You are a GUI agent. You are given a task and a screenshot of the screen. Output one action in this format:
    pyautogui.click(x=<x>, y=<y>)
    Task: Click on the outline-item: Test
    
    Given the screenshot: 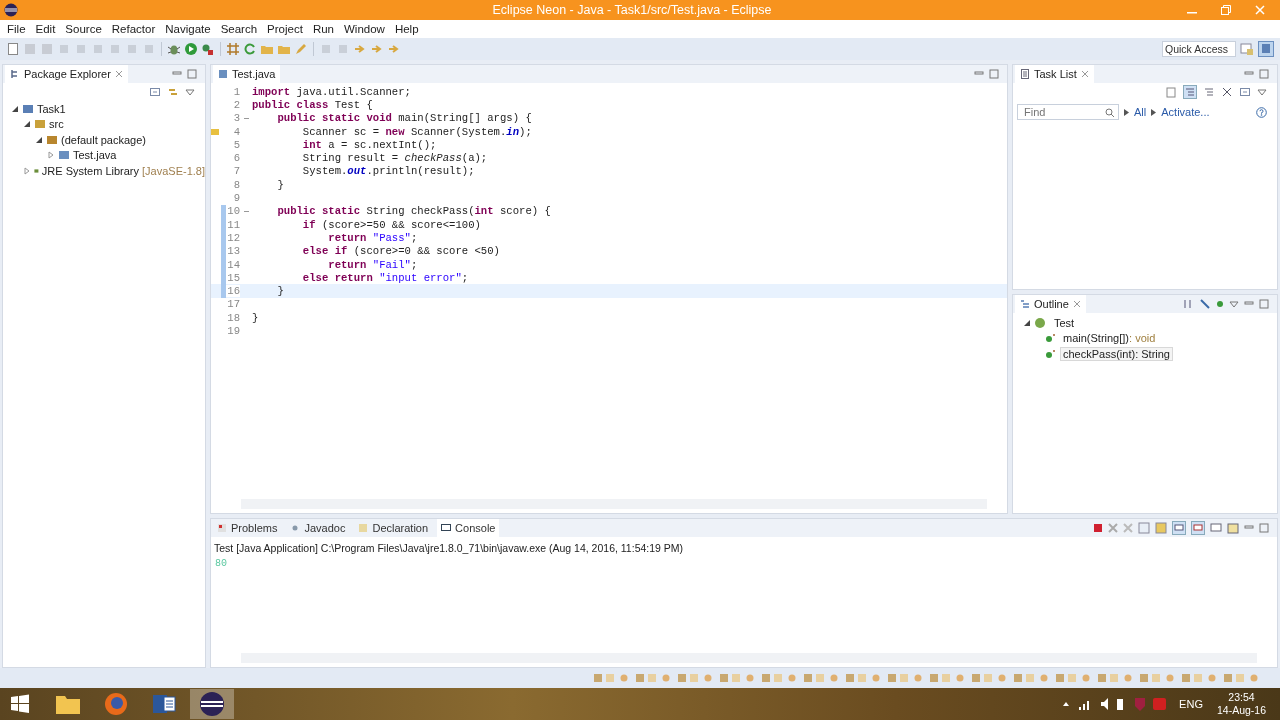 What is the action you would take?
    pyautogui.click(x=1064, y=322)
    